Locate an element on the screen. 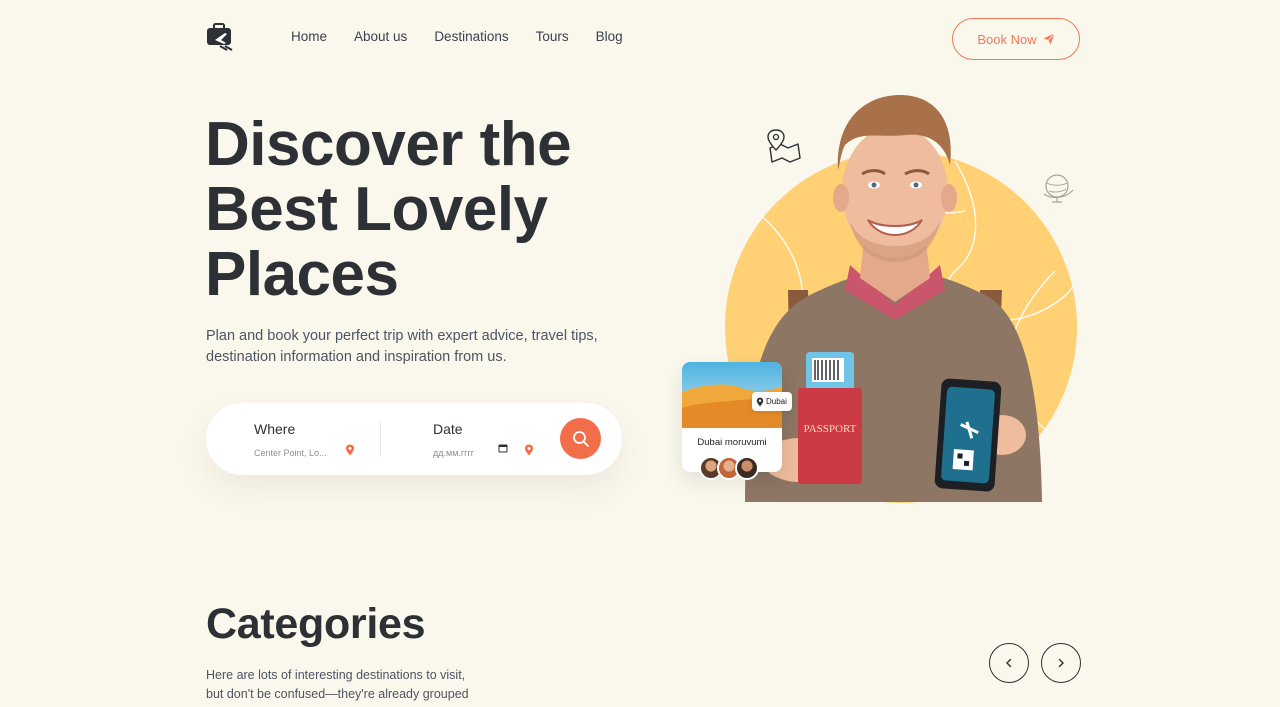 This screenshot has height=707, width=1280. nav-destinations: Destinations is located at coordinates (471, 36).